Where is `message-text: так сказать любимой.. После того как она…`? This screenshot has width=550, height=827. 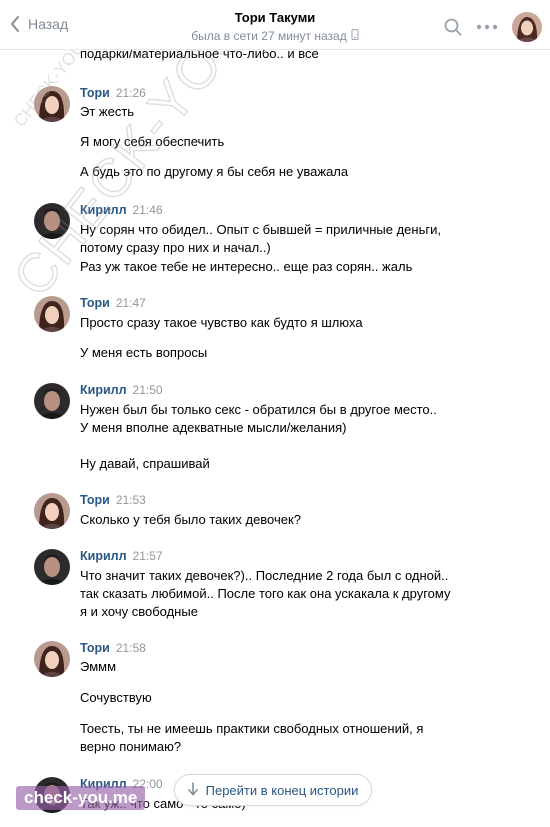 message-text: так сказать любимой.. После того как она… is located at coordinates (265, 593).